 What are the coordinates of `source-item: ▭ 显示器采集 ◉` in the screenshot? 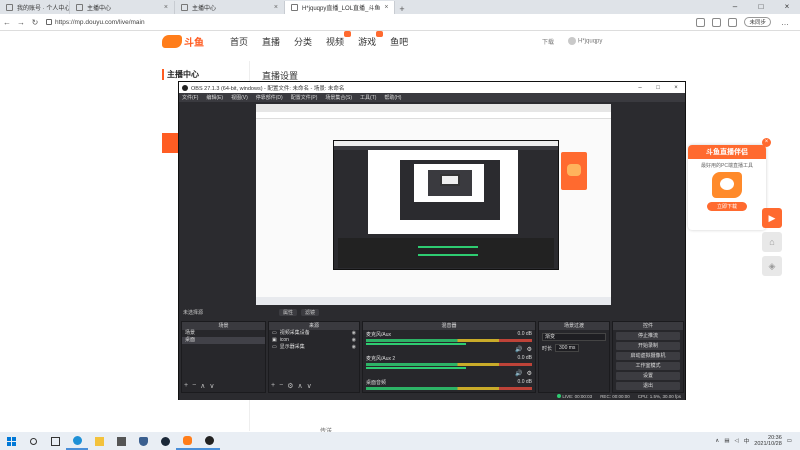 It's located at (314, 347).